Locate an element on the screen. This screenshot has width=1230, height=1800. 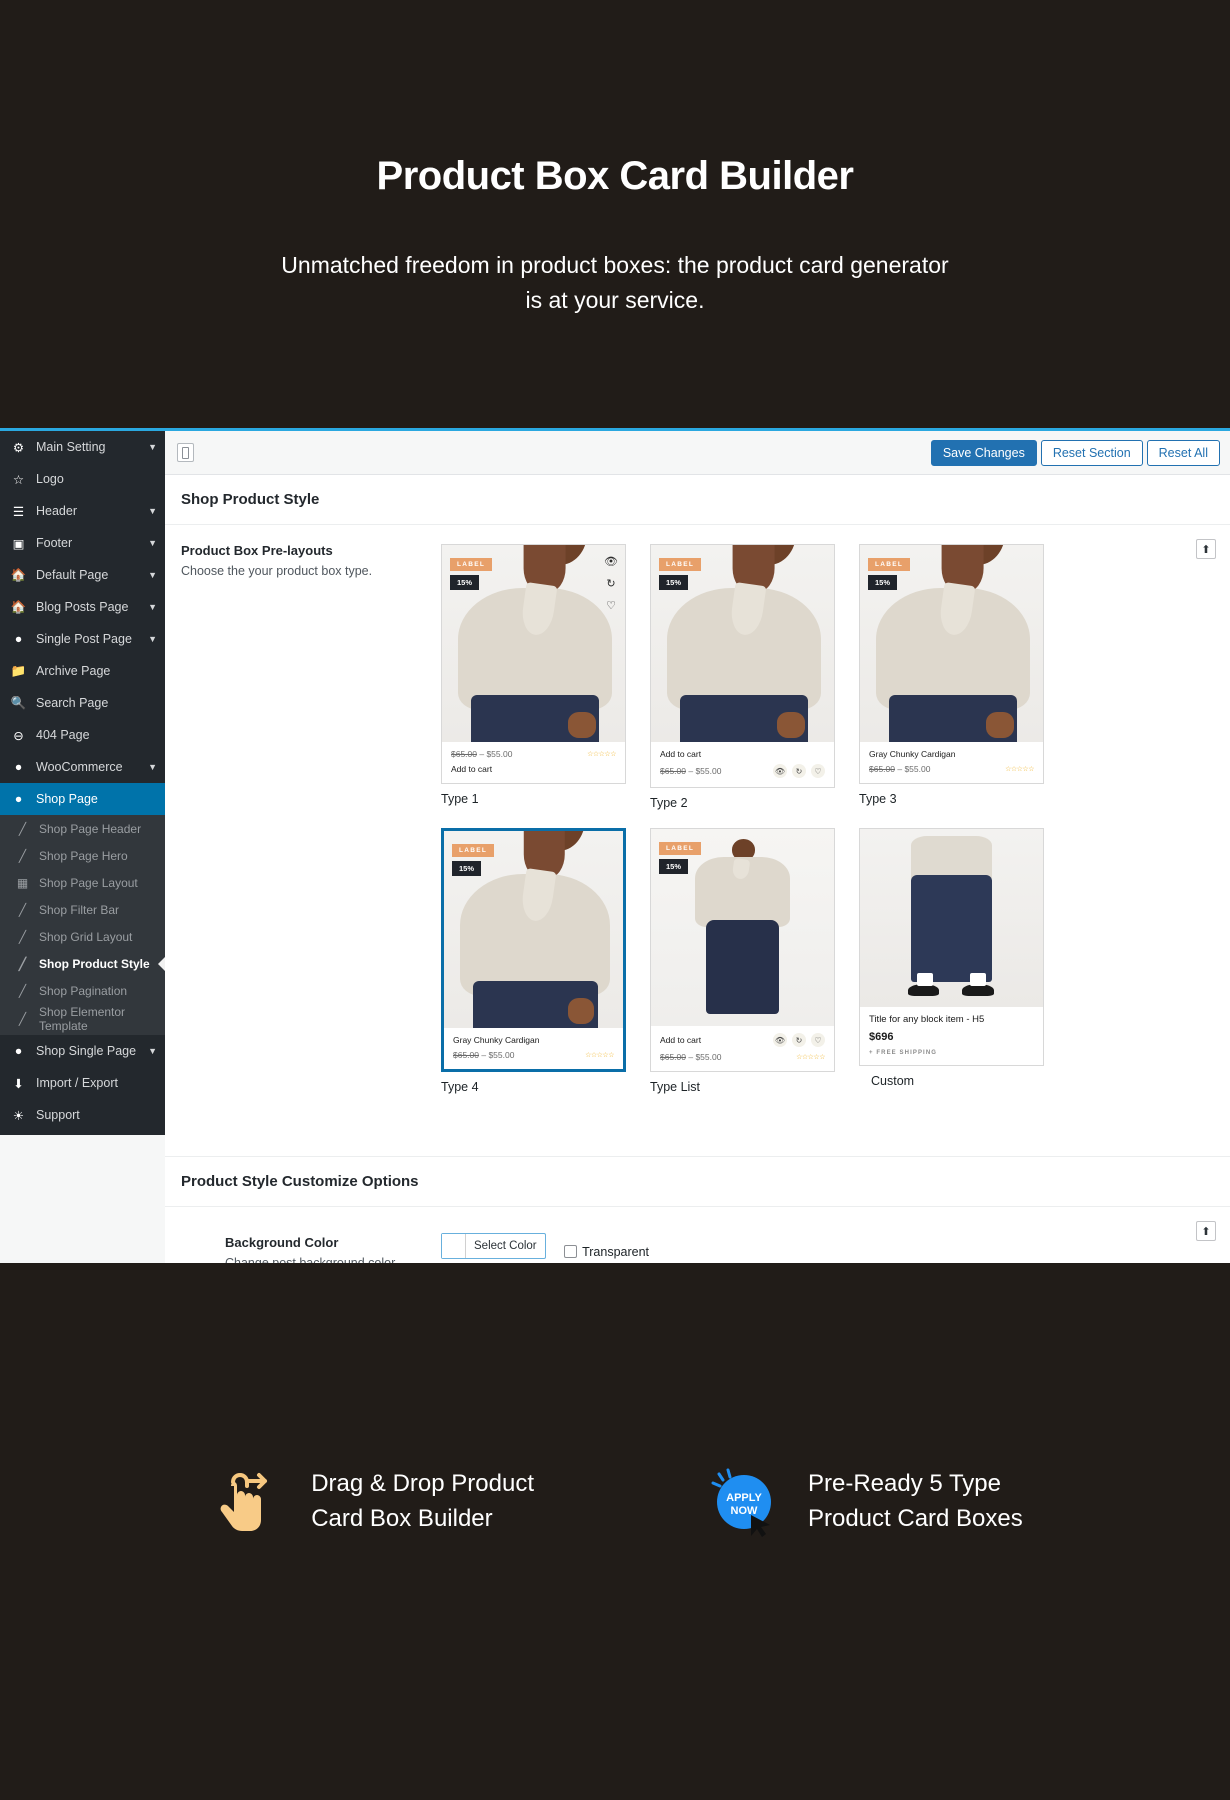
transparent-checkbox-wrap: Transparent is located at coordinates (606, 1252).